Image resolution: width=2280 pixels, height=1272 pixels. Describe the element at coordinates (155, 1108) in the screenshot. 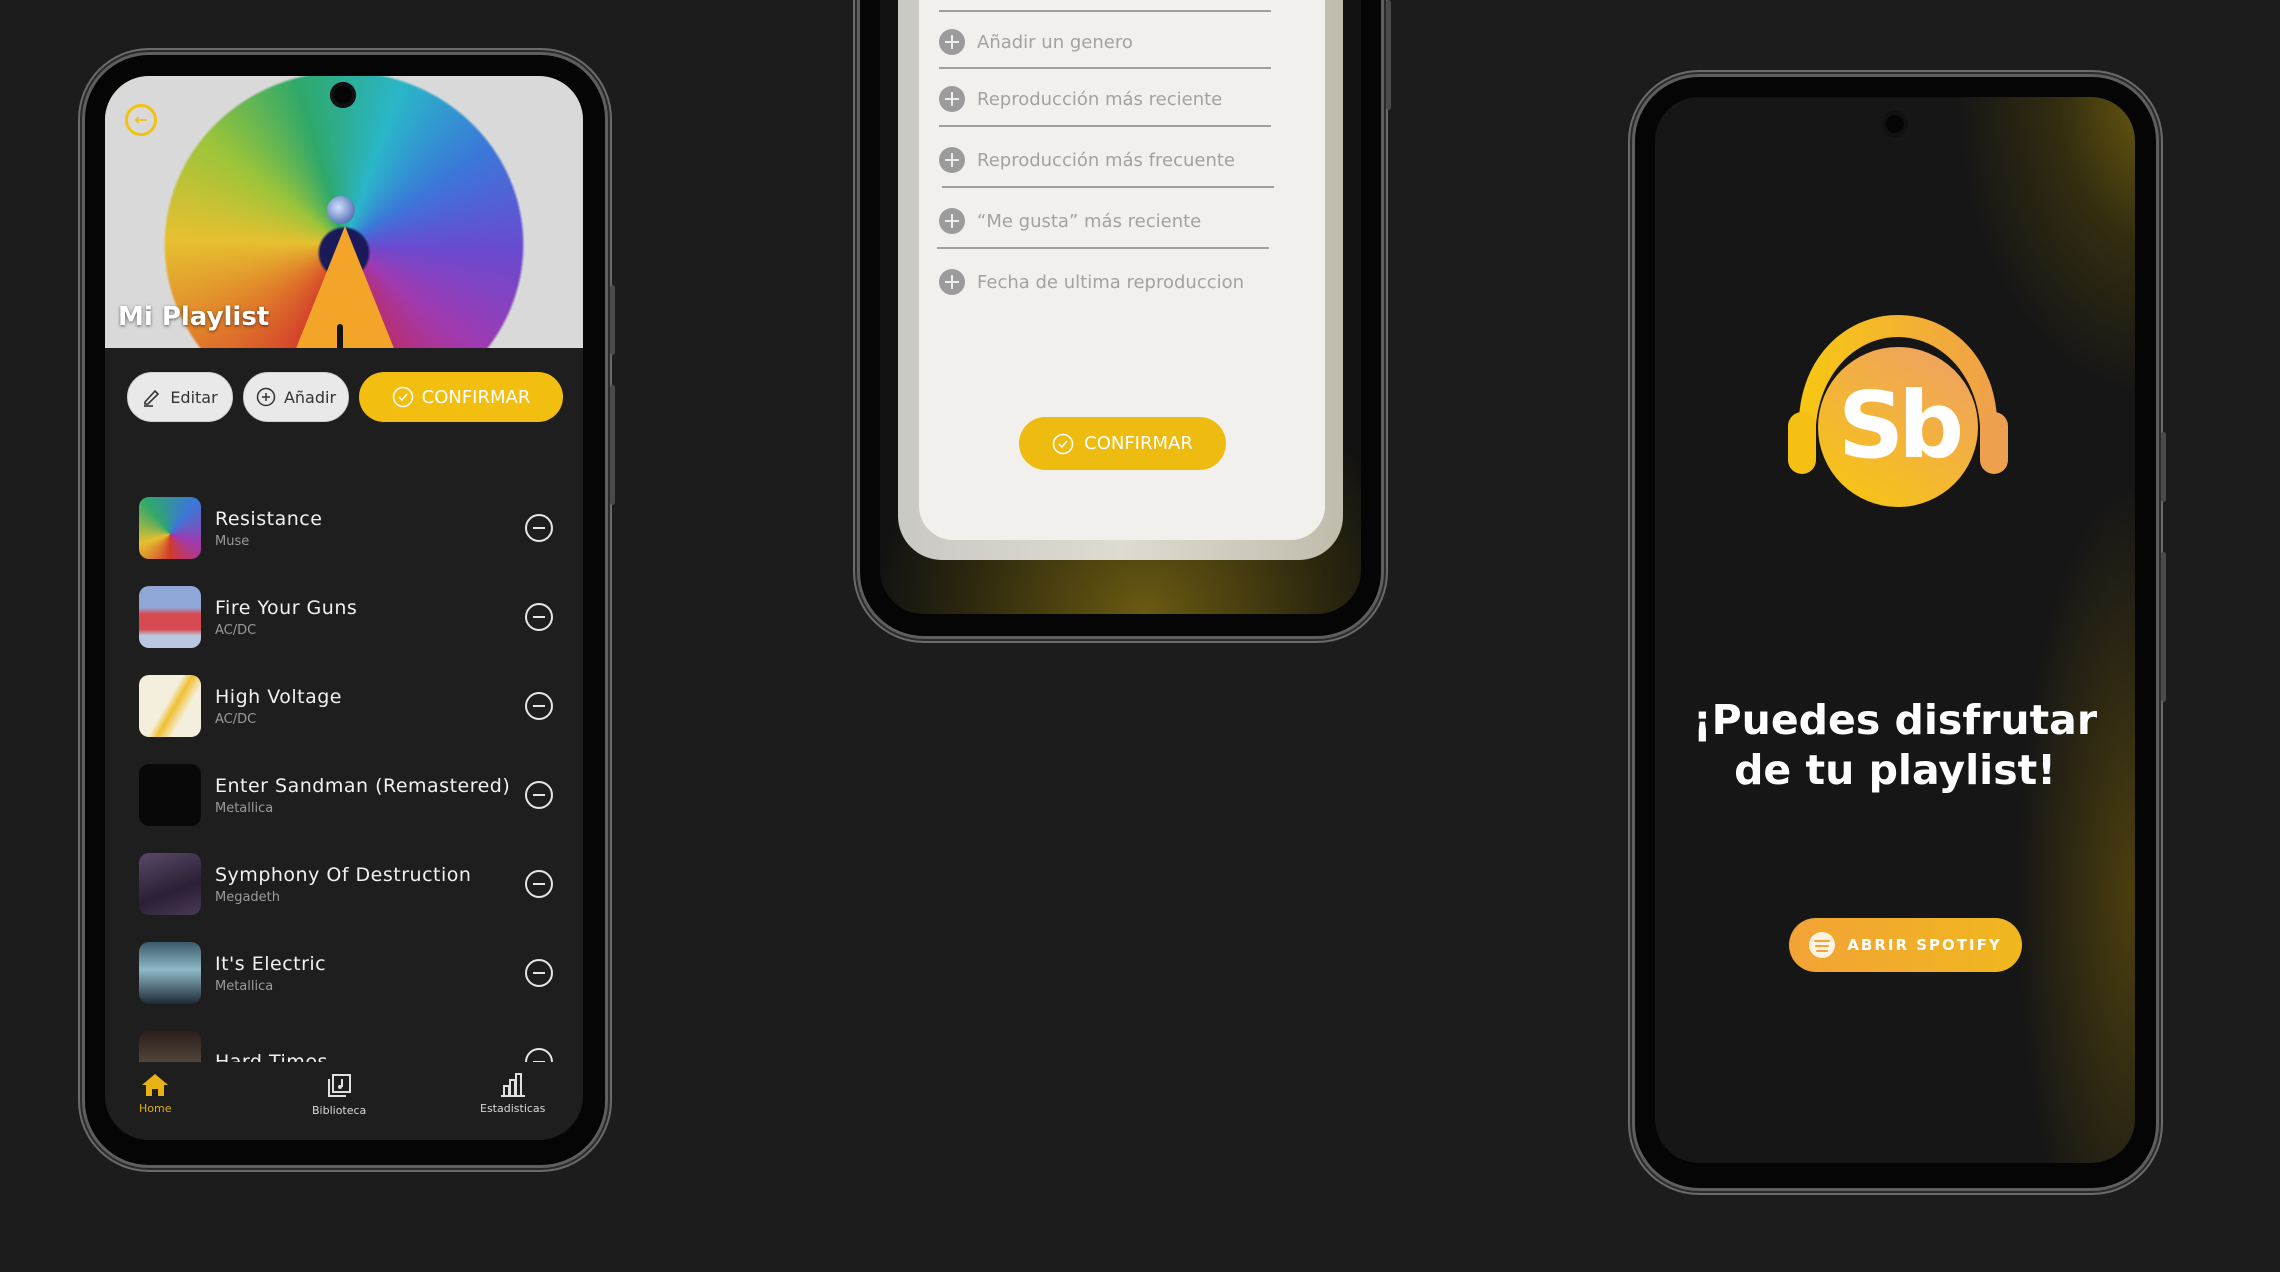

I see `nav-home-label: Home` at that location.